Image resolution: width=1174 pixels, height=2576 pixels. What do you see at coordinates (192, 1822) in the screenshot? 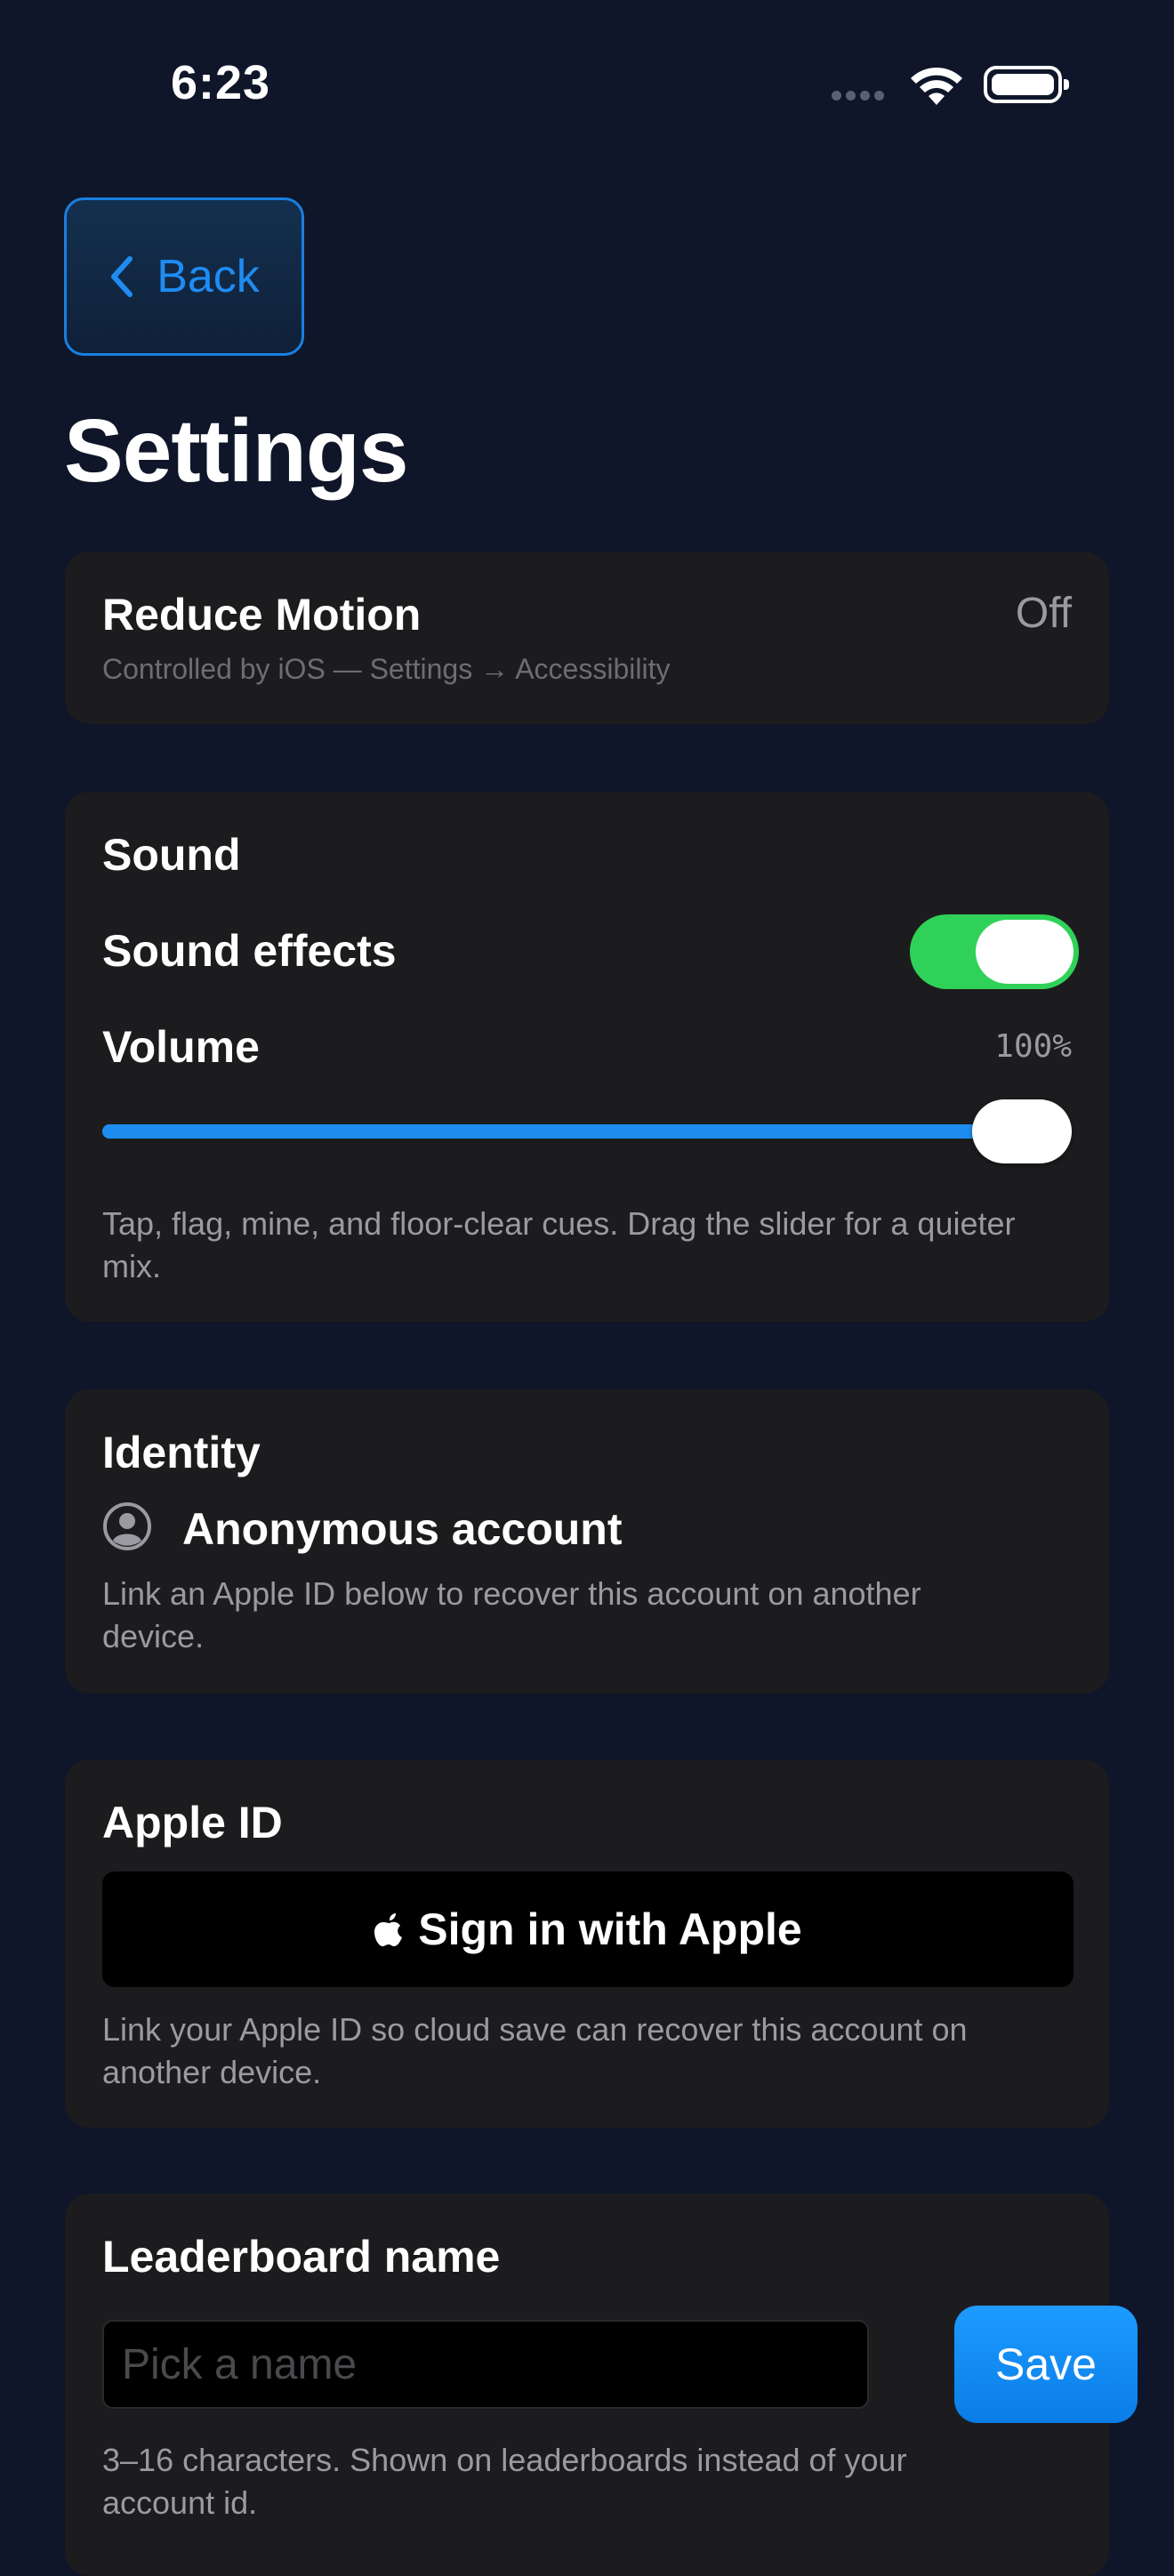
I see `apple-id-section-title: Apple ID` at bounding box center [192, 1822].